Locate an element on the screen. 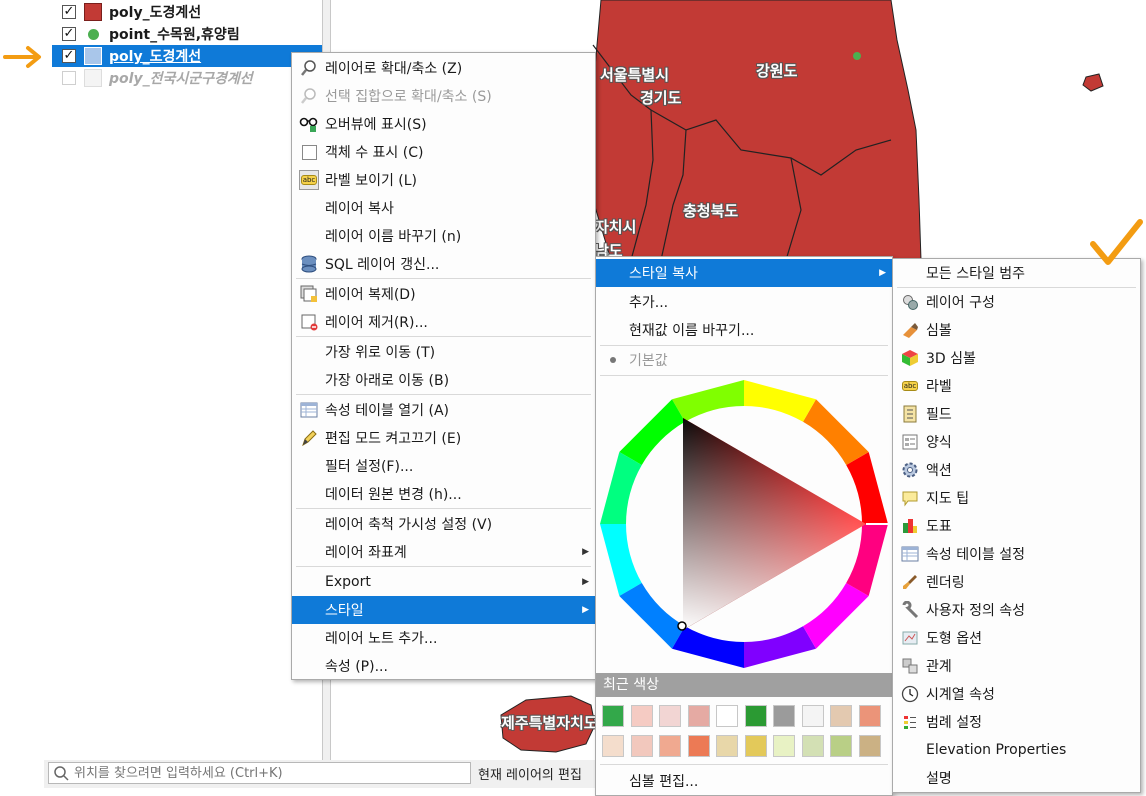 Image resolution: width=1146 pixels, height=796 pixels. menu-styles: 스타일 ▶ is located at coordinates (443, 610).